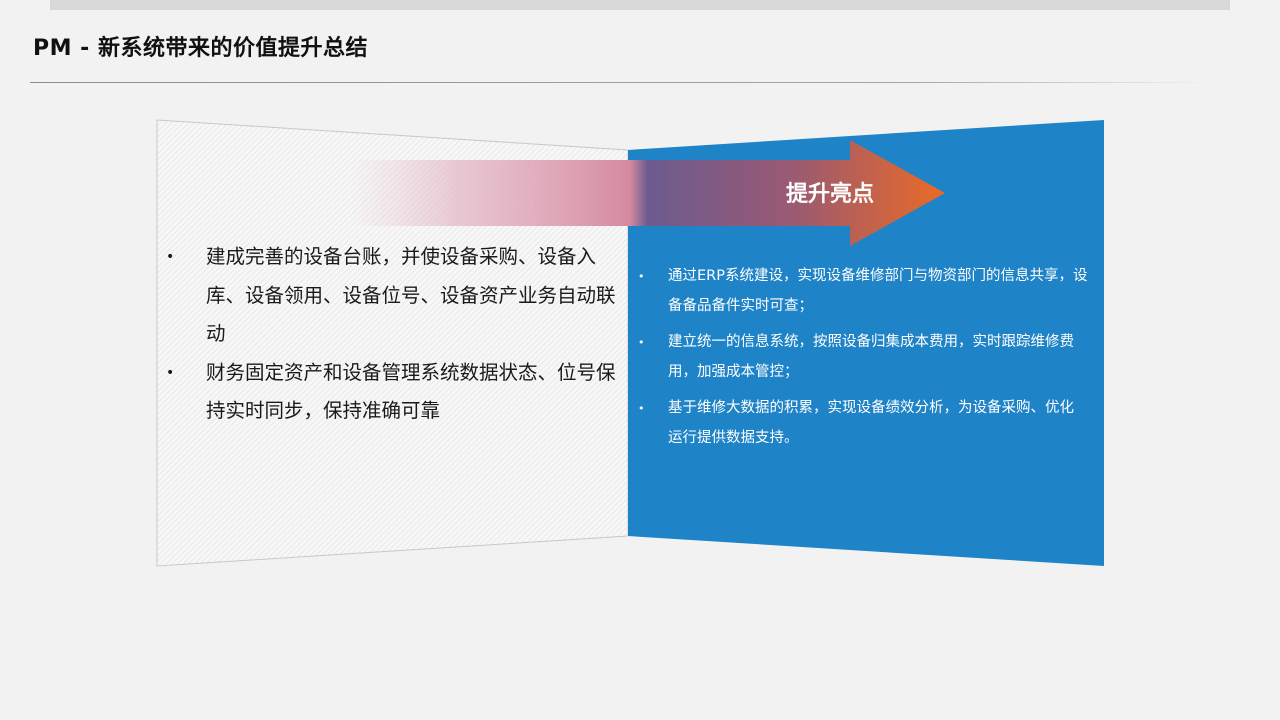 The width and height of the screenshot is (1280, 720). What do you see at coordinates (871, 357) in the screenshot?
I see `list-item-text: 建立统一的信息系统，按照设备归集成本费用，实时跟踪维修费用，加强成本管控；` at bounding box center [871, 357].